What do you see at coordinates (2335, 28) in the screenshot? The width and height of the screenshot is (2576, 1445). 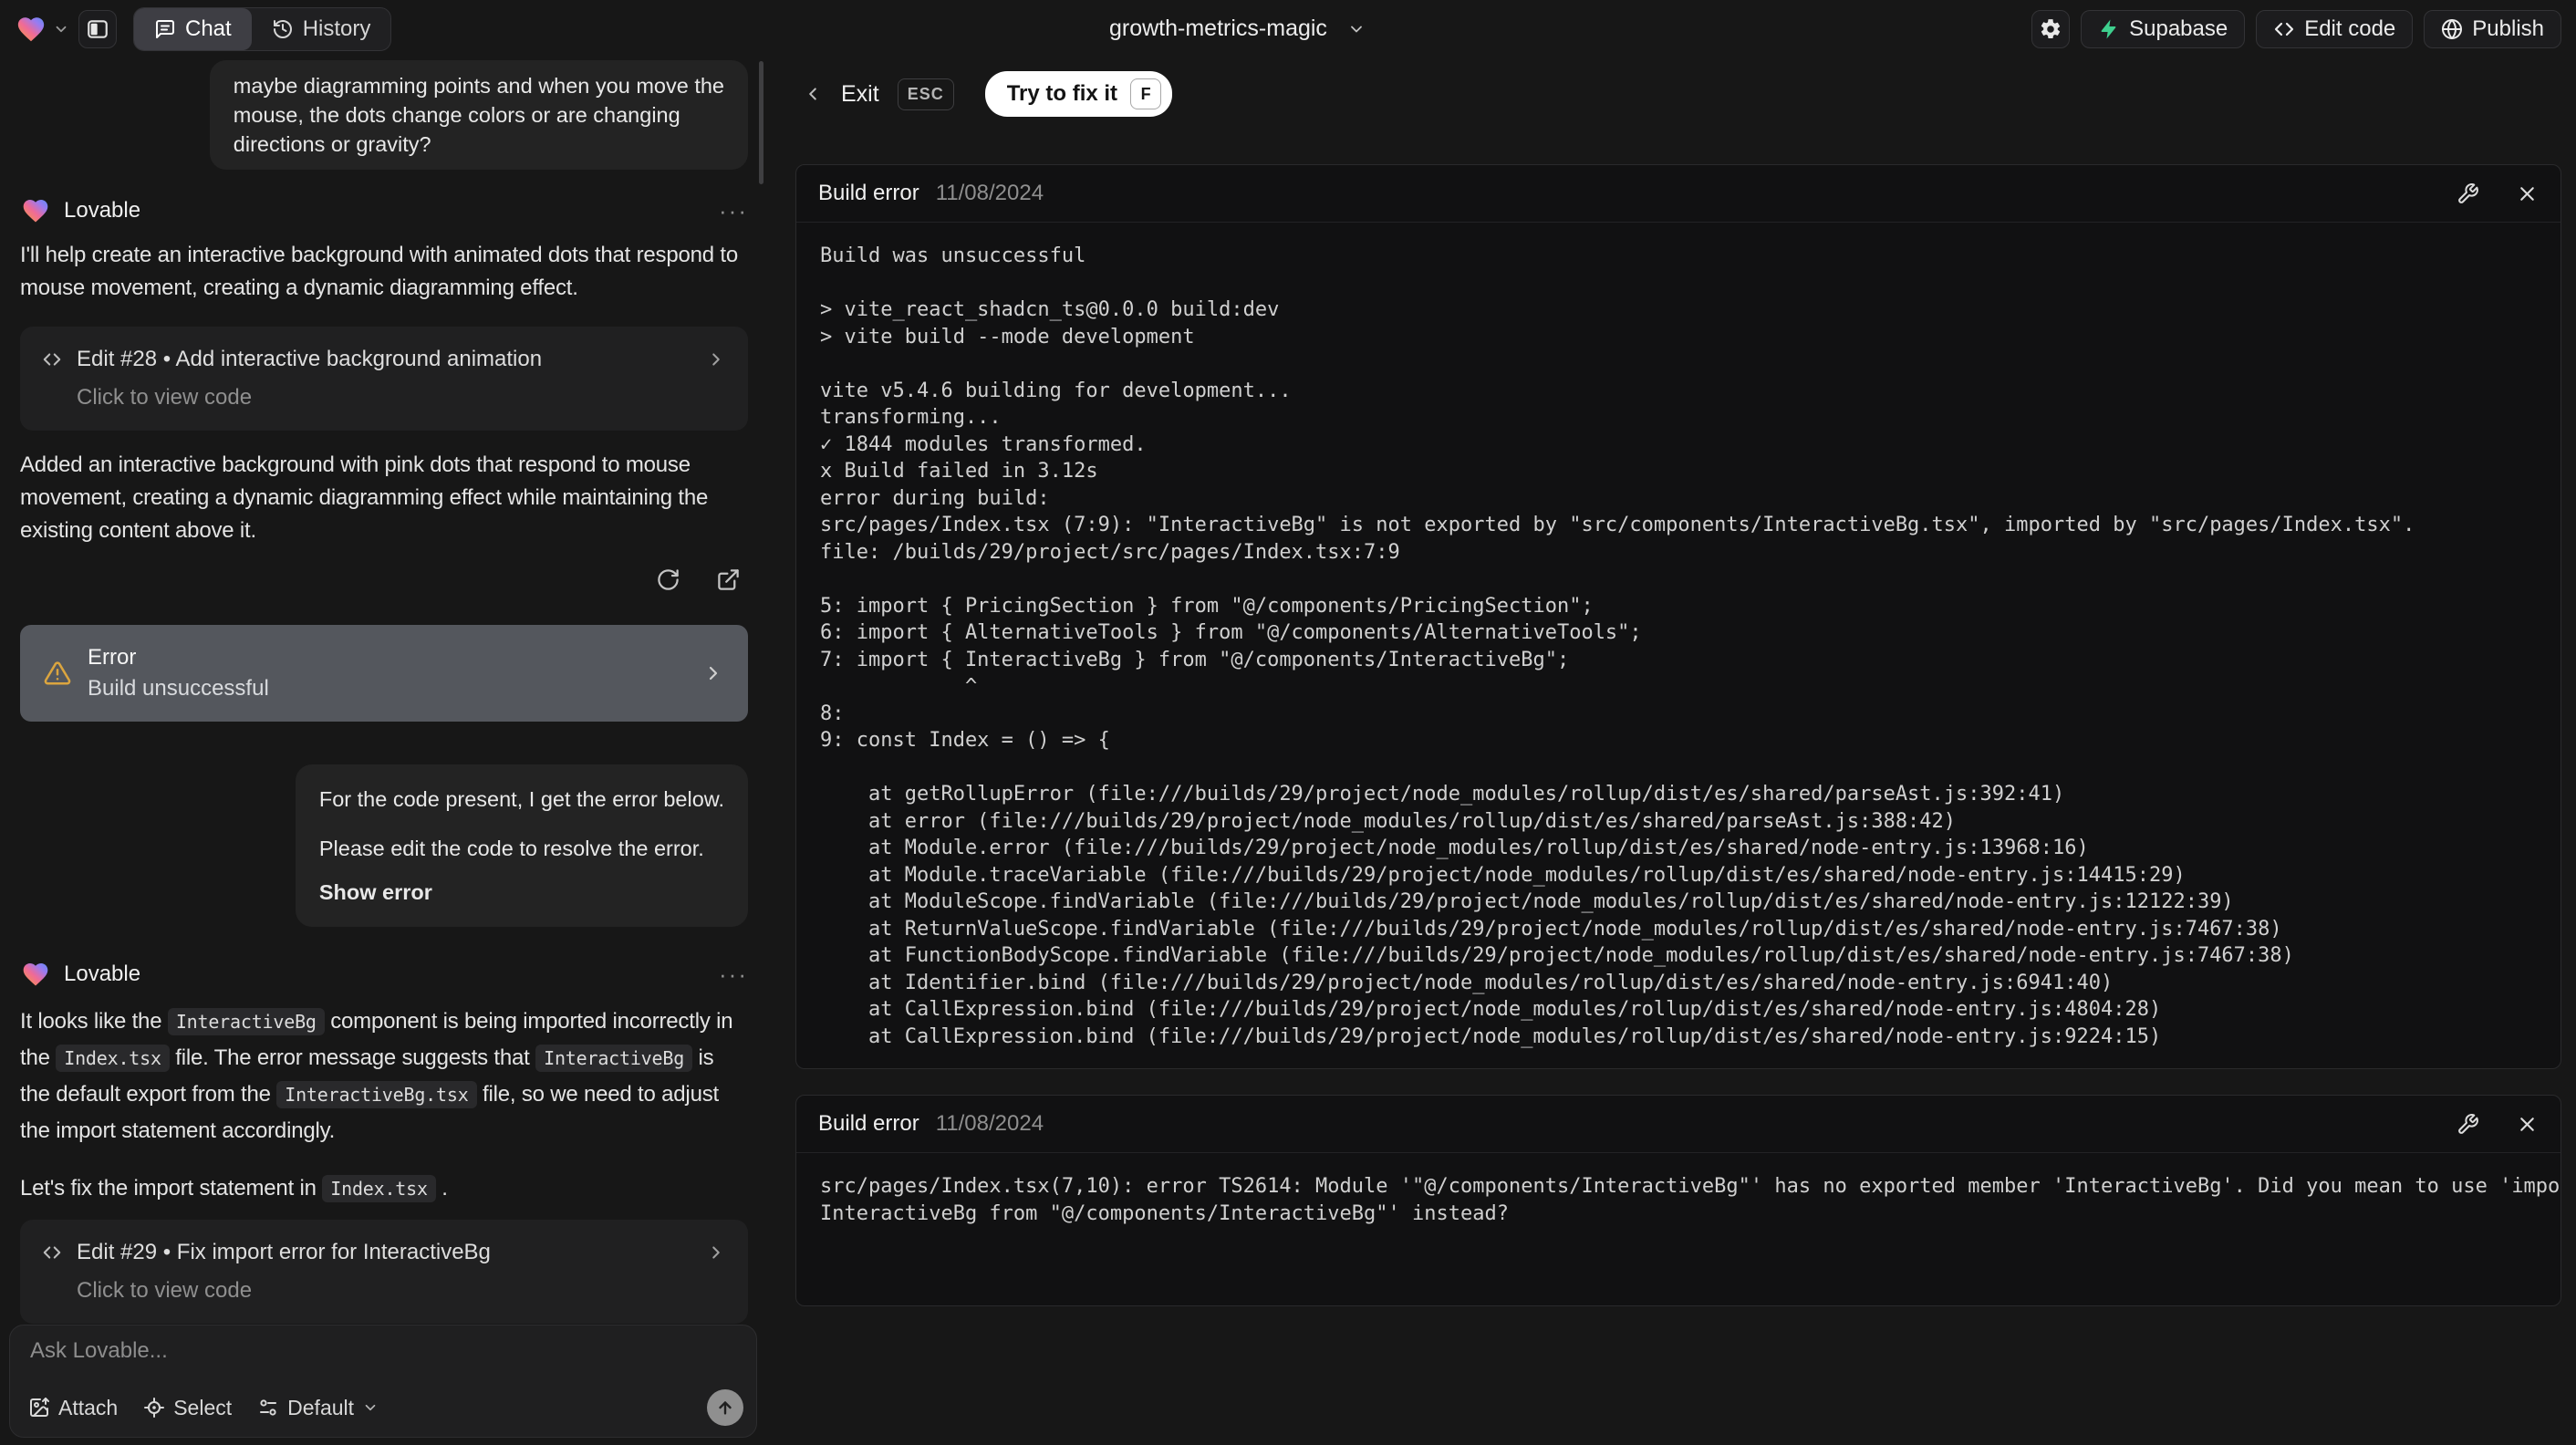 I see `edit-code-button: Edit code` at bounding box center [2335, 28].